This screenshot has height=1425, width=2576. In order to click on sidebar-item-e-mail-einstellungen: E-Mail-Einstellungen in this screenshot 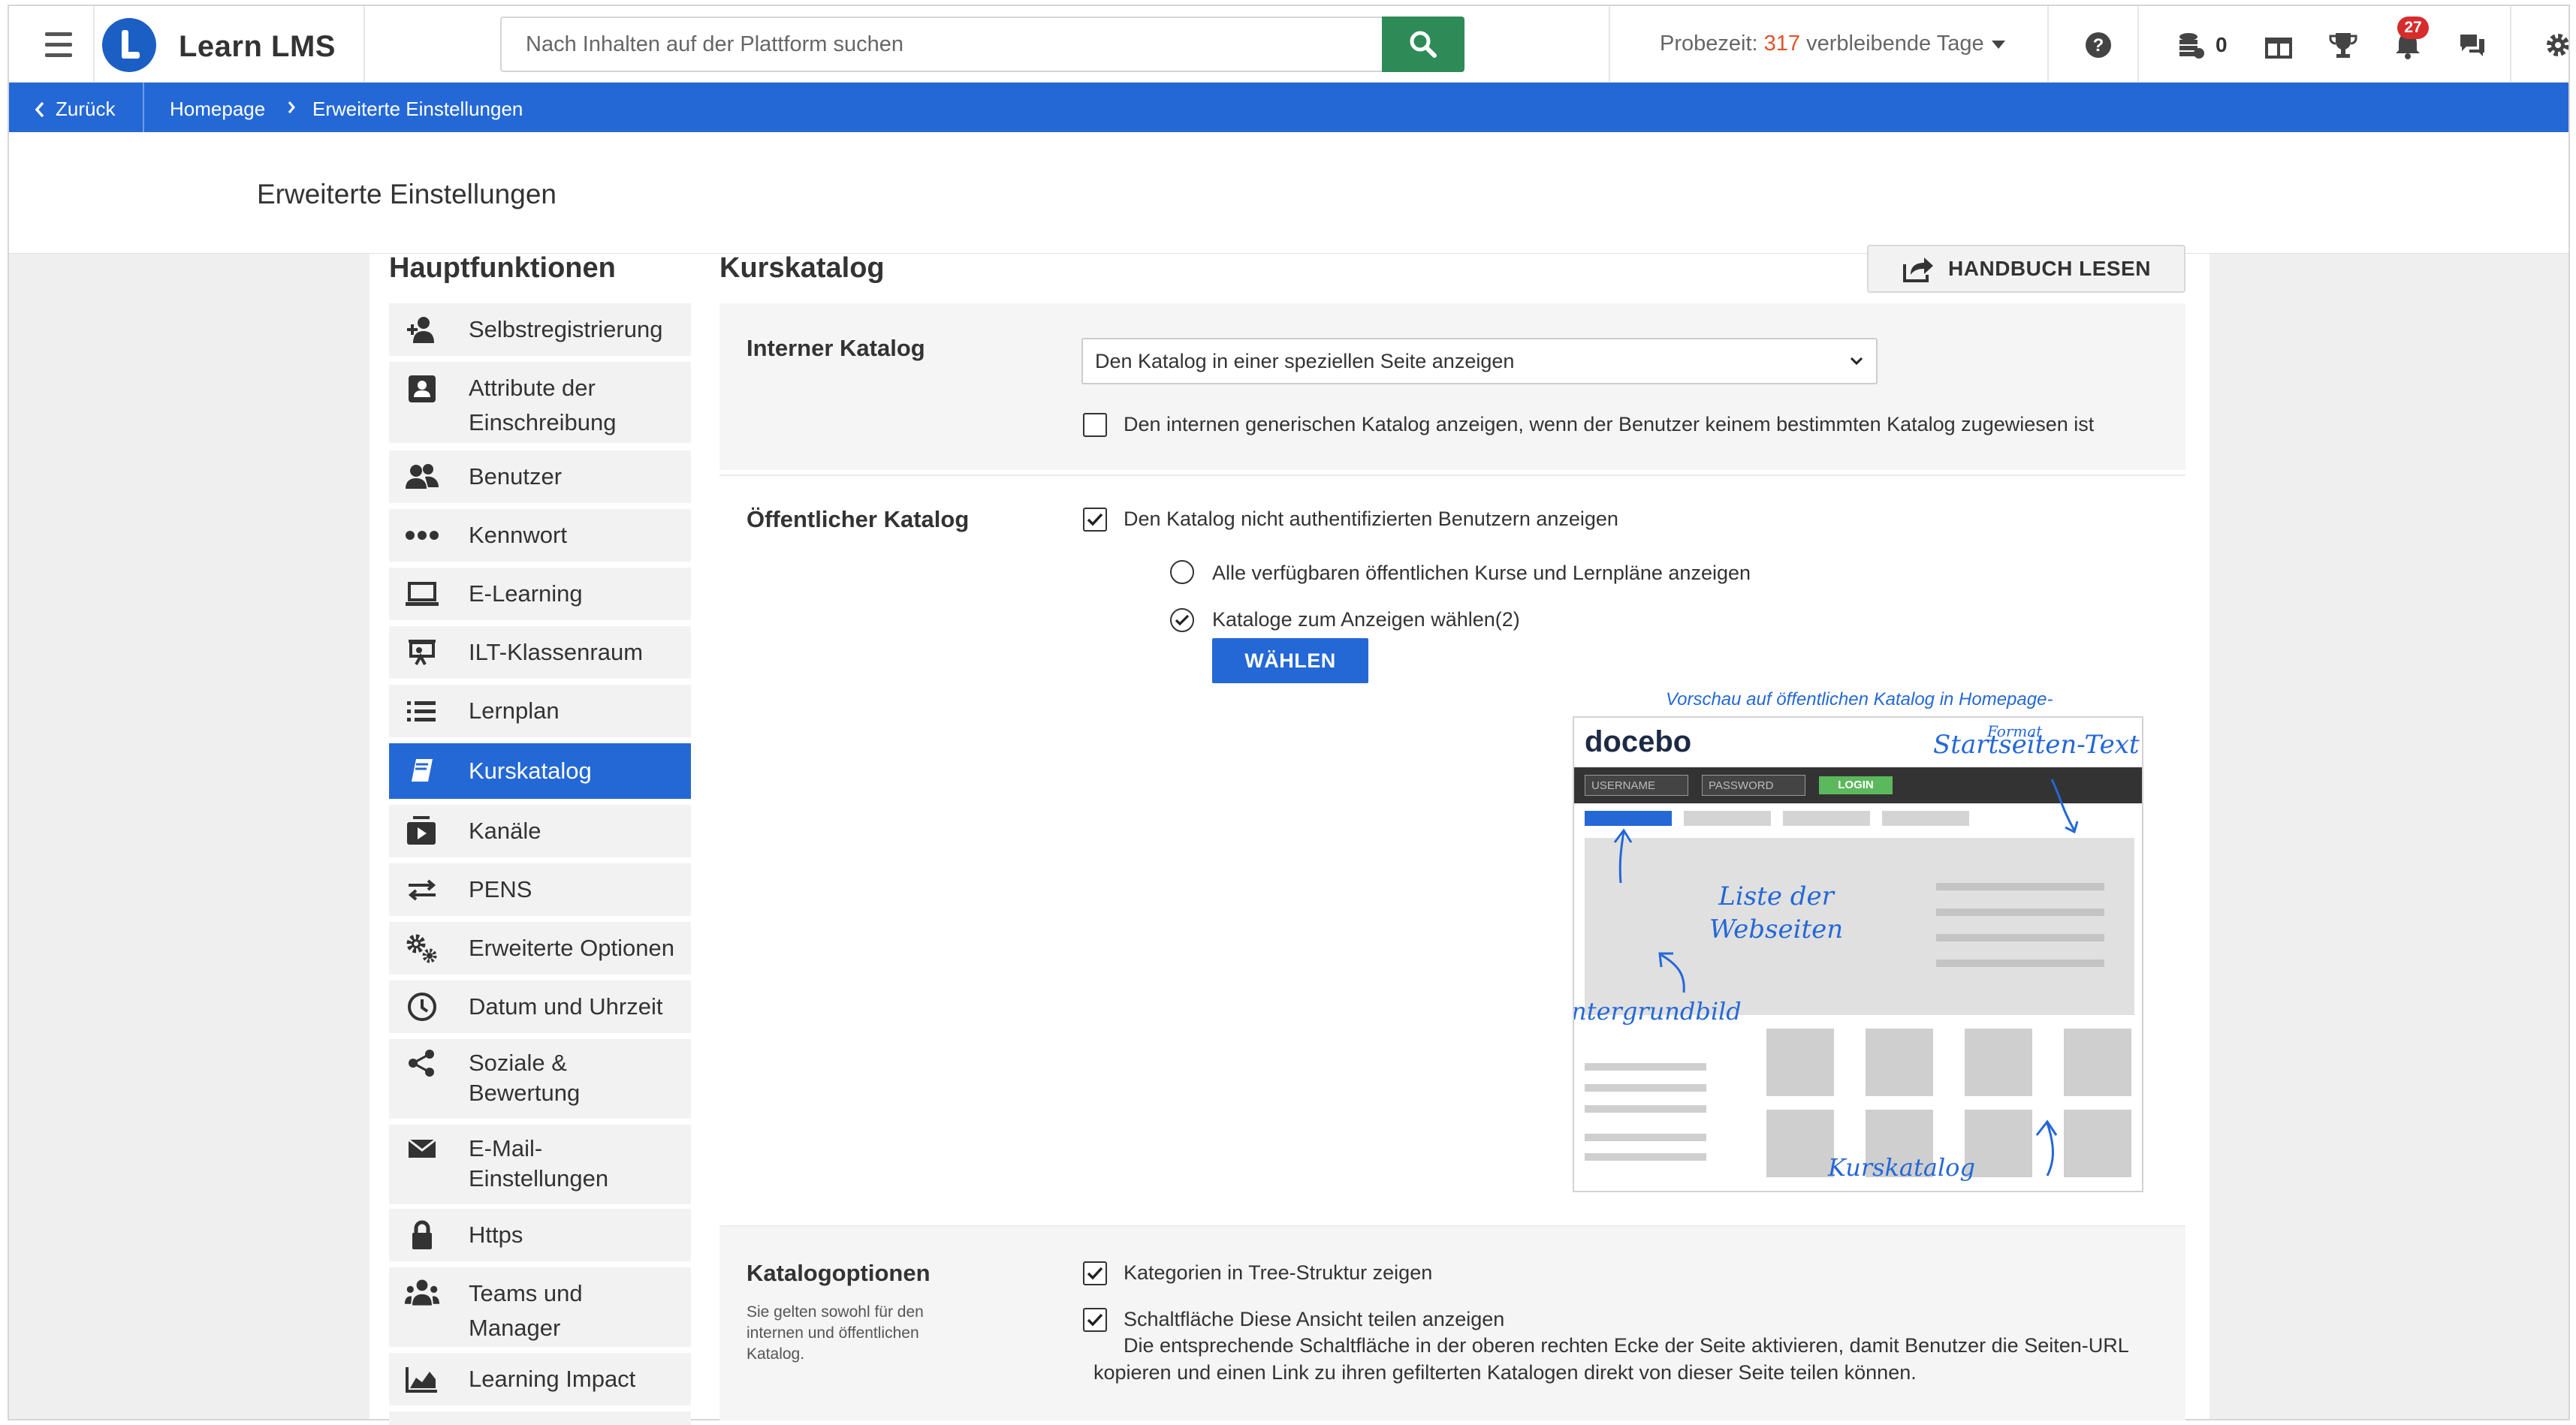, I will do `click(540, 1164)`.